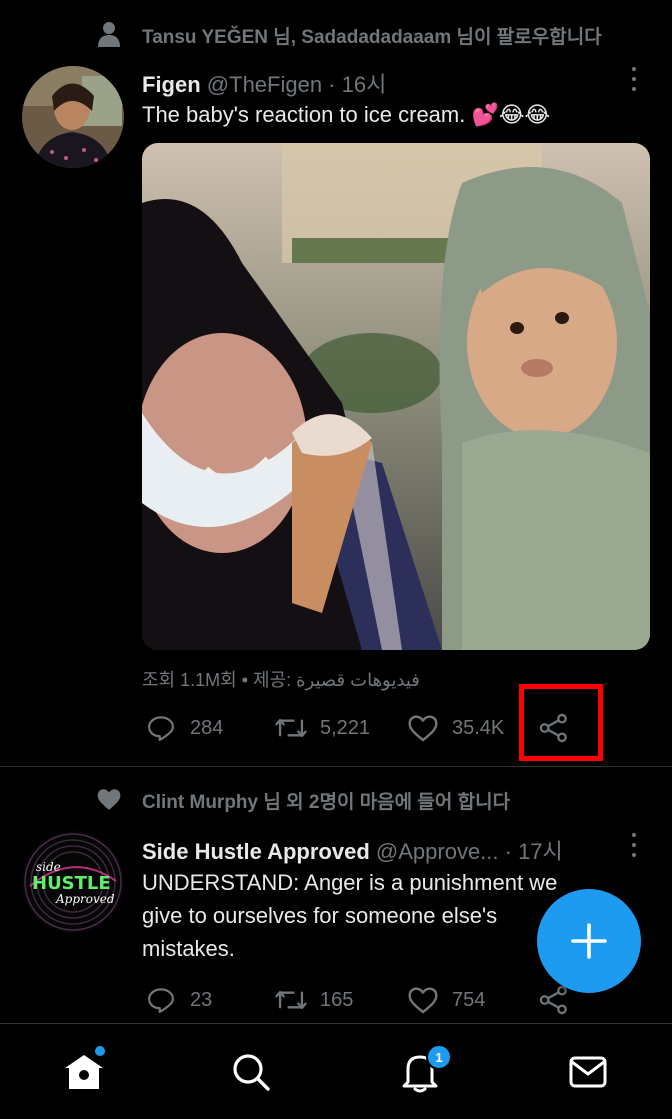 The image size is (672, 1119). I want to click on tweet-header: Side Hustle Approved @Approve... · 17시, so click(352, 850).